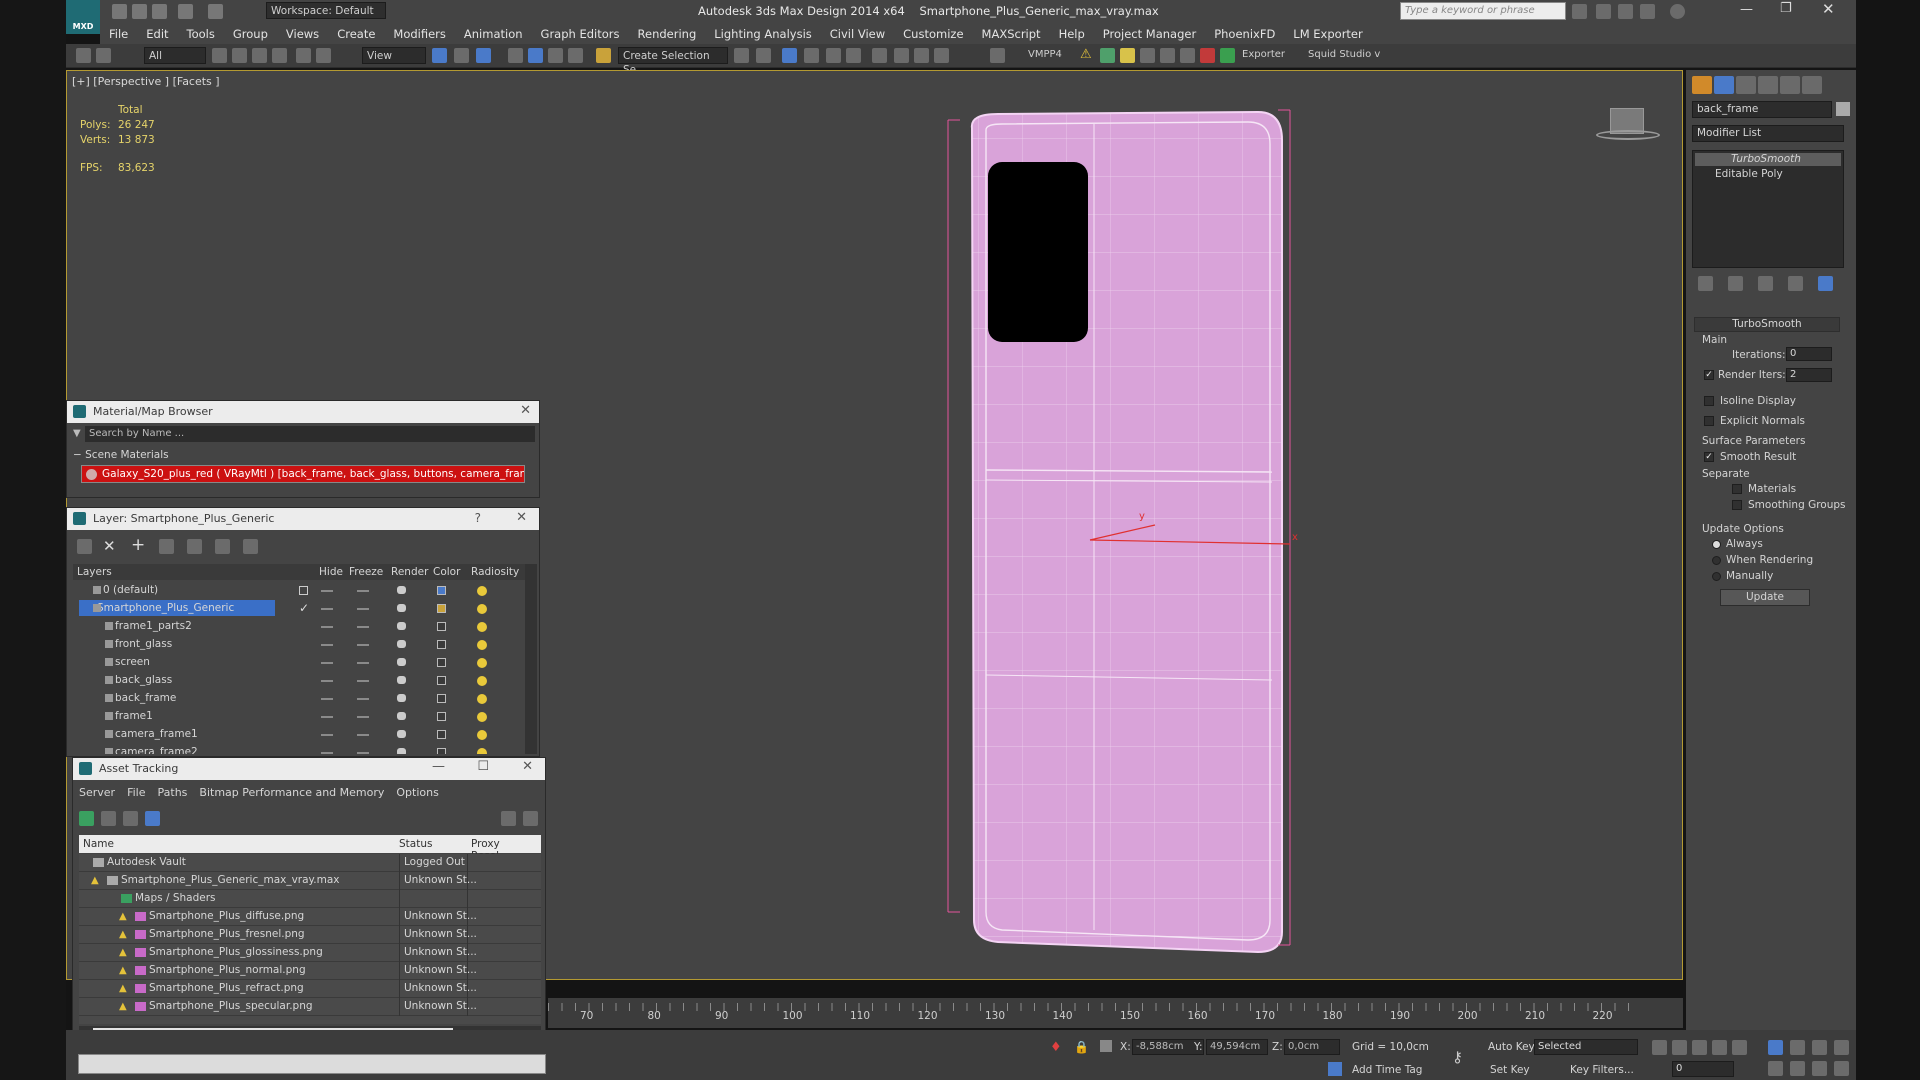 This screenshot has width=1920, height=1080. Describe the element at coordinates (299, 609) in the screenshot. I see `layer-row: Smartphone_Plus_Generic ✓` at that location.